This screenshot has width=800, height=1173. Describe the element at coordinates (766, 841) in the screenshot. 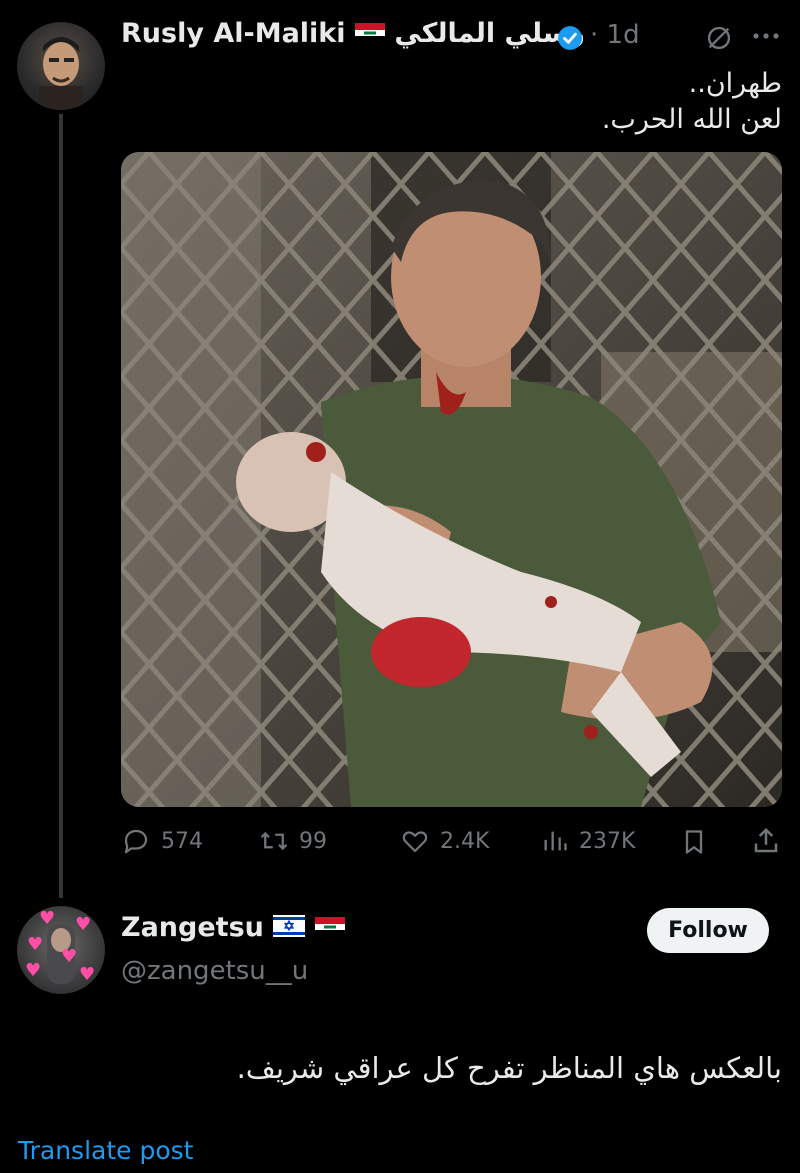

I see `share-icon` at that location.